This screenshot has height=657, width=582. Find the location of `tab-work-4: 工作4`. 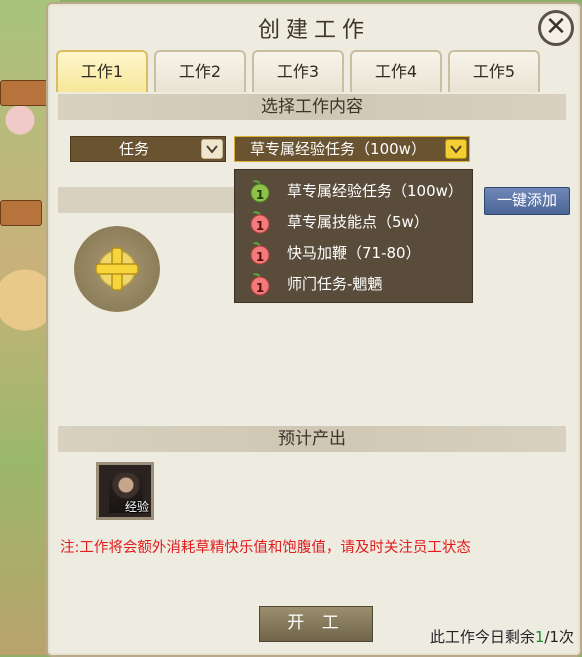

tab-work-4: 工作4 is located at coordinates (396, 71).